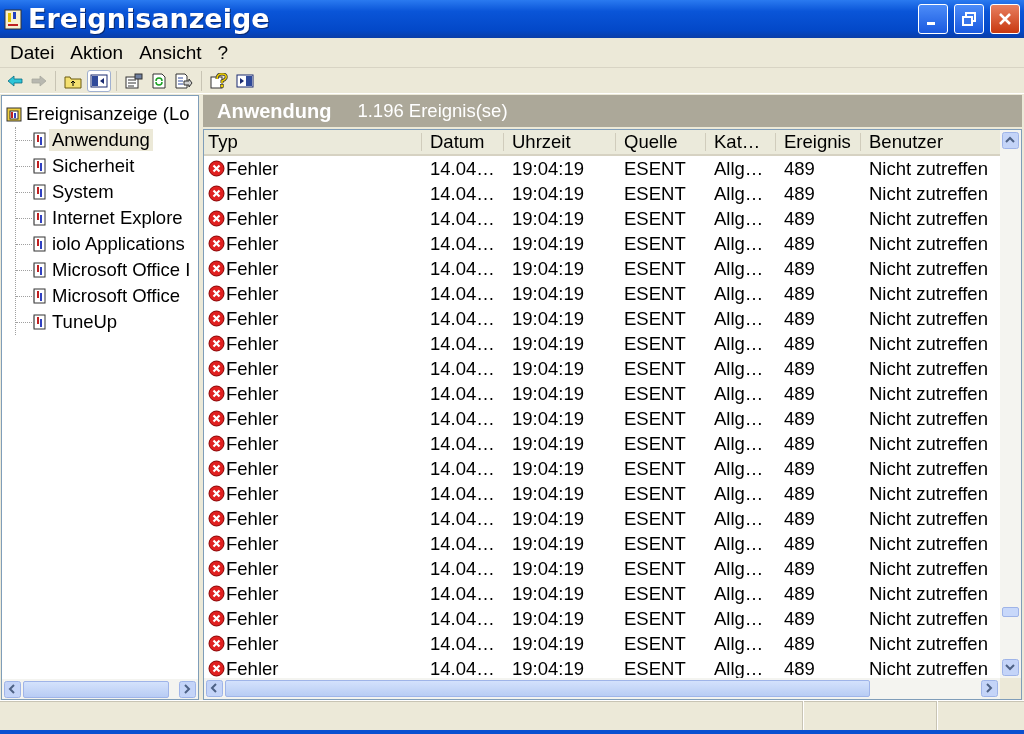 The image size is (1024, 734). Describe the element at coordinates (159, 80) in the screenshot. I see `refresh-icon` at that location.